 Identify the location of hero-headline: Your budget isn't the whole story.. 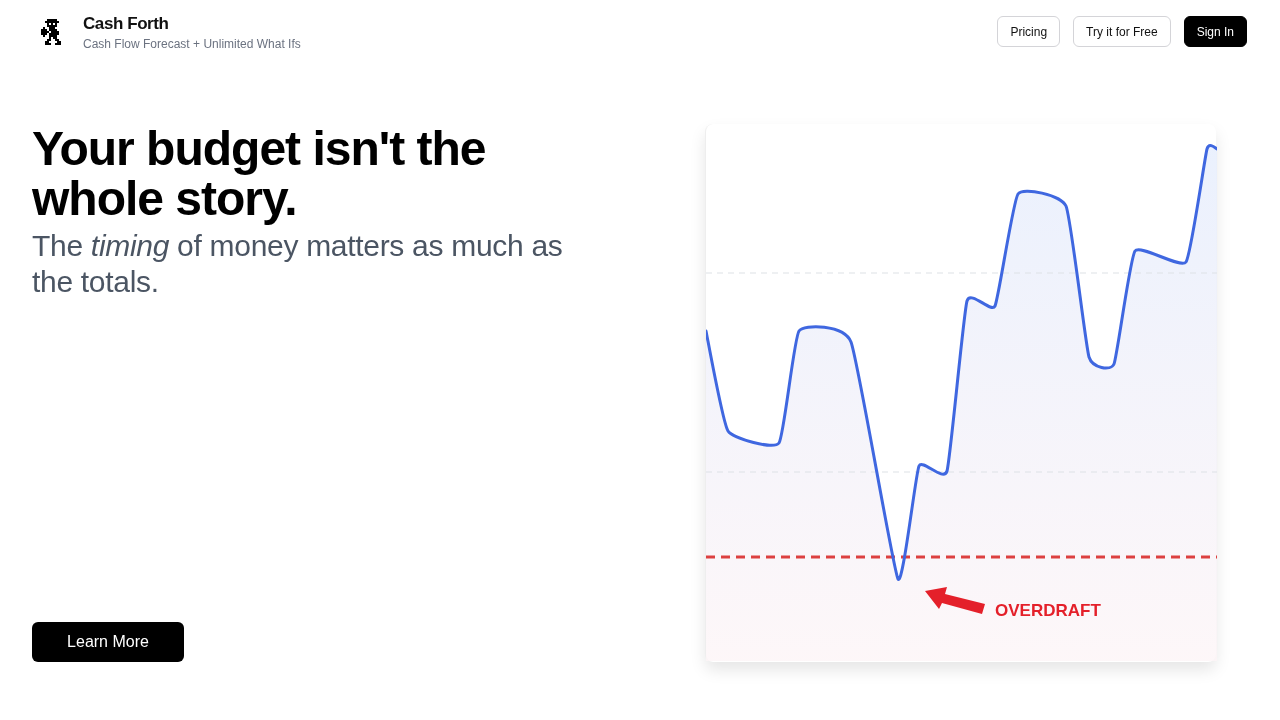
(259, 174).